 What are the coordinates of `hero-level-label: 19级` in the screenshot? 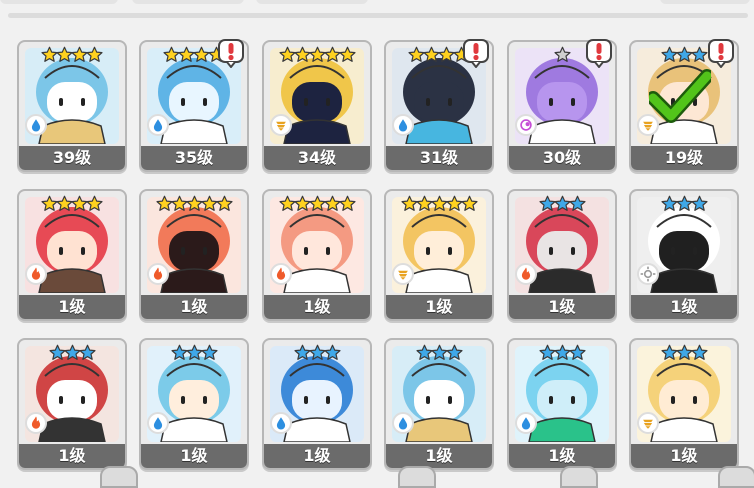 It's located at (684, 158).